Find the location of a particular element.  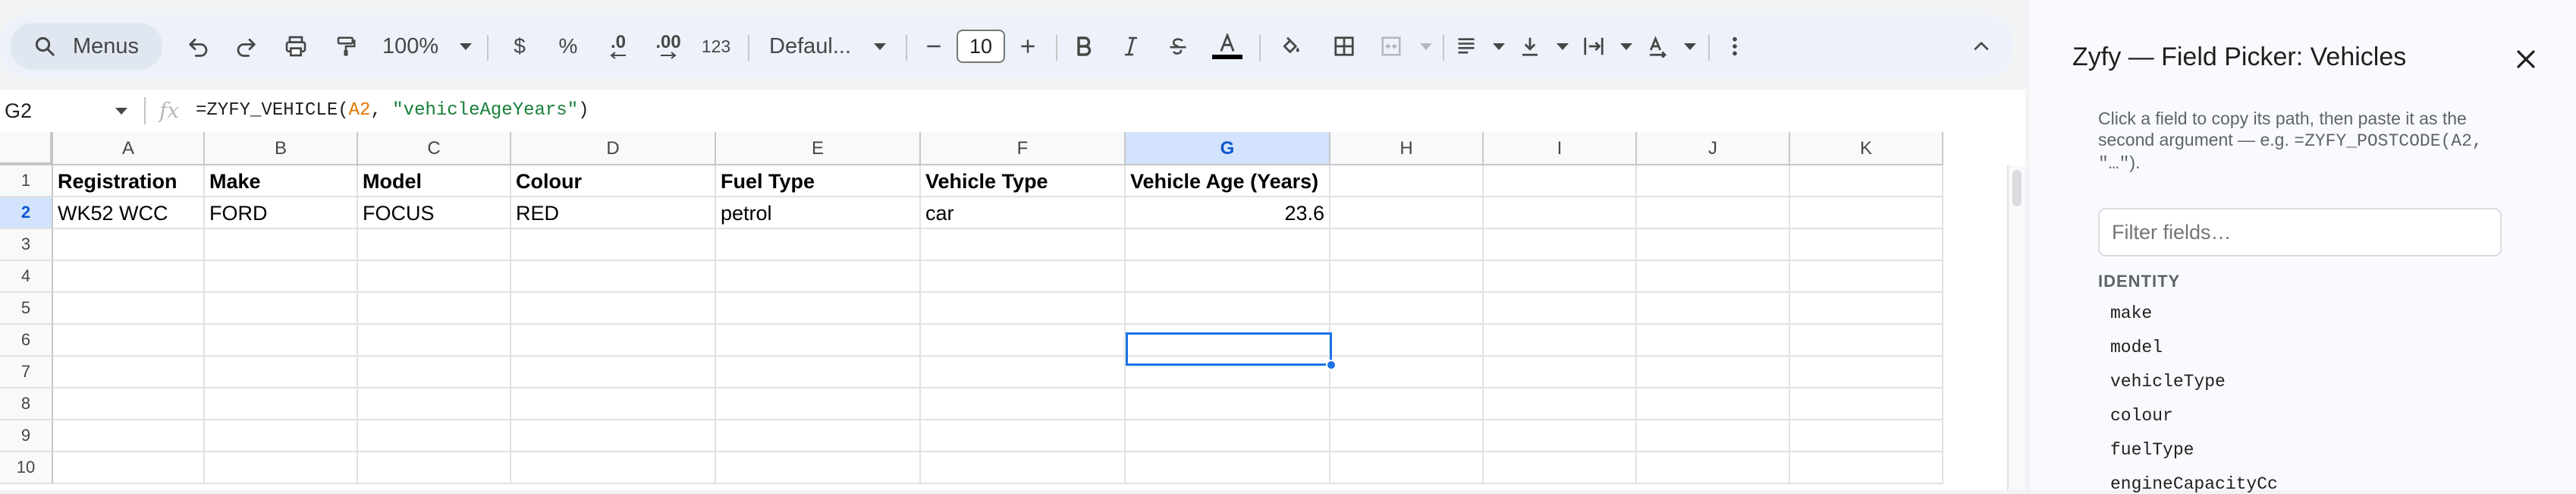

cell-I5 is located at coordinates (1560, 309).